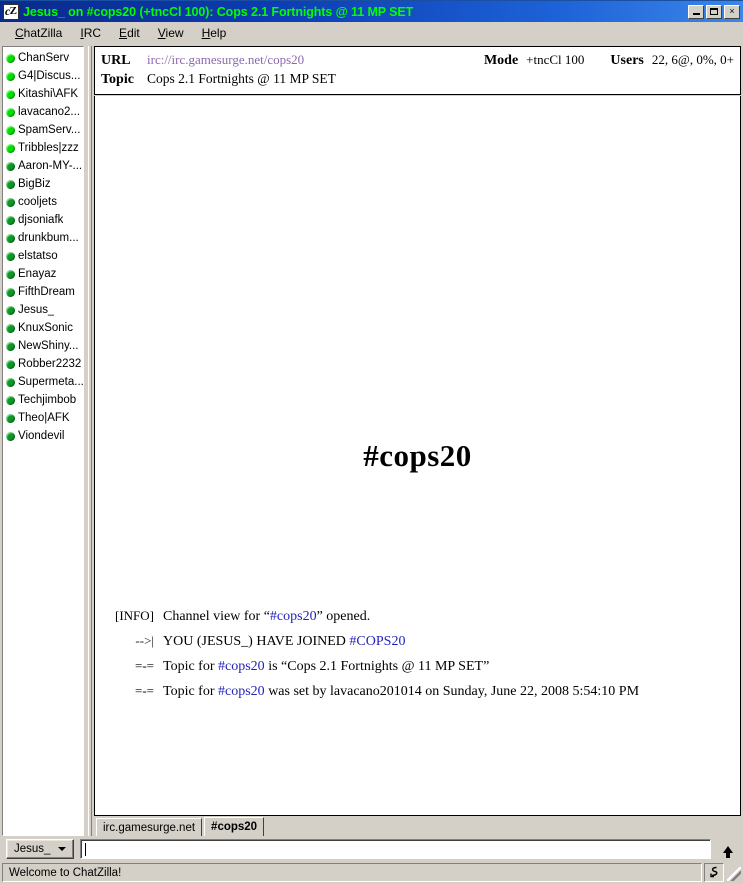  What do you see at coordinates (417, 79) in the screenshot?
I see `channel-header-row-topic: Topic Cops 2.1 Fortnights @ 11 MP SET` at bounding box center [417, 79].